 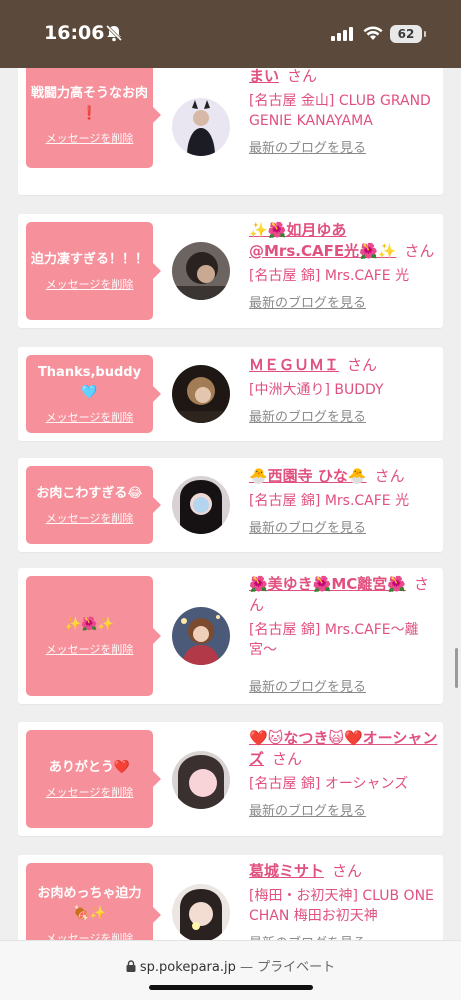 What do you see at coordinates (89, 103) in the screenshot?
I see `message-text: 戦闘力高そうなお肉❗` at bounding box center [89, 103].